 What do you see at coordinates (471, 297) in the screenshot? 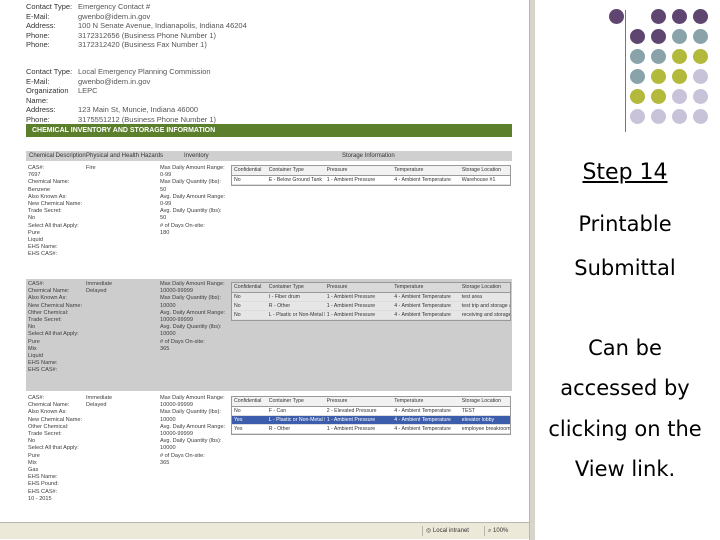
I see `storage-cell: test area` at bounding box center [471, 297].